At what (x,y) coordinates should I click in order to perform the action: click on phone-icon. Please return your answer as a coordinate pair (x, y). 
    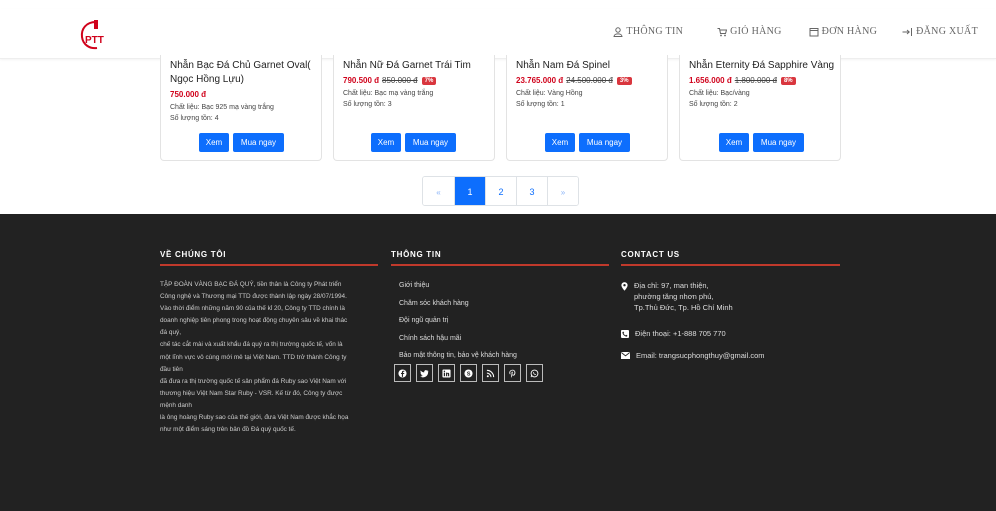
    Looking at the image, I should click on (625, 334).